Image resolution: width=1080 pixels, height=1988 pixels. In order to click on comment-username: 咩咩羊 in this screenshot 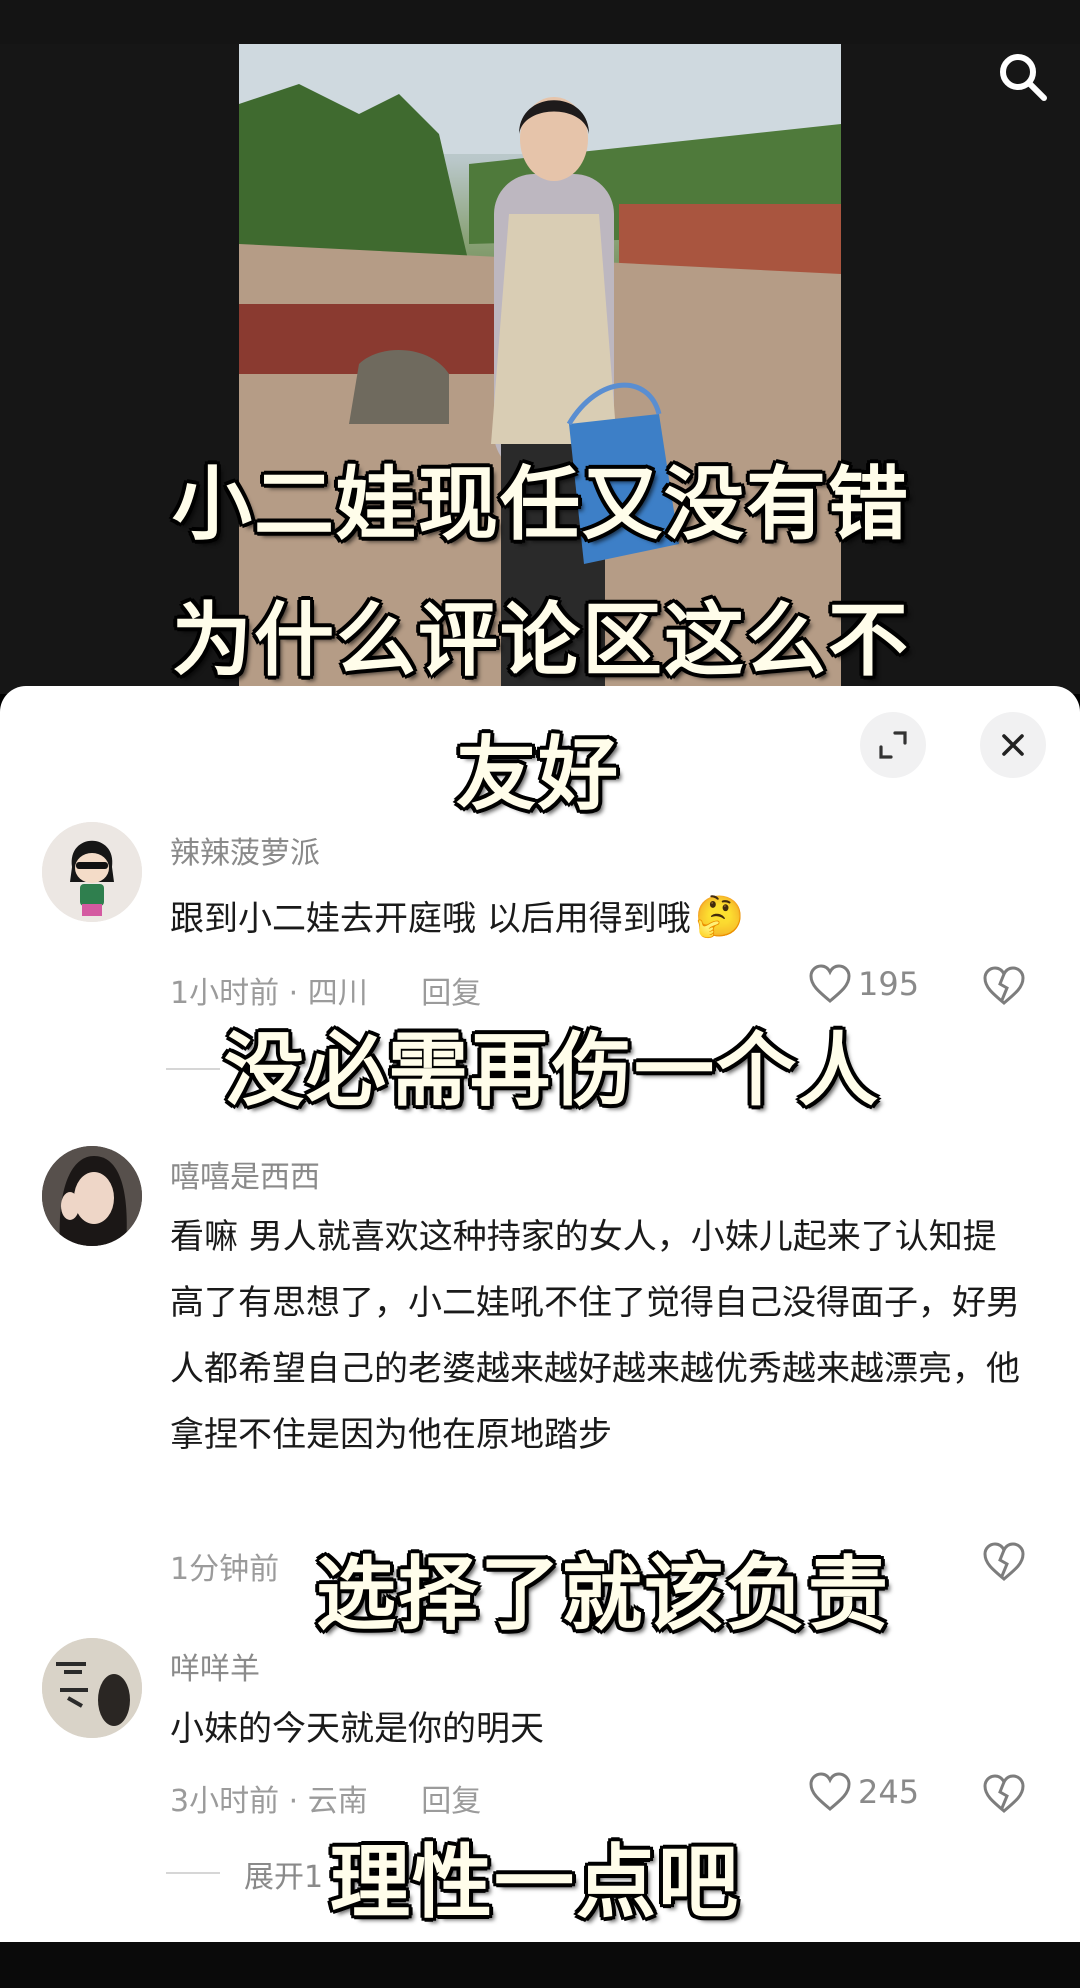, I will do `click(215, 1666)`.